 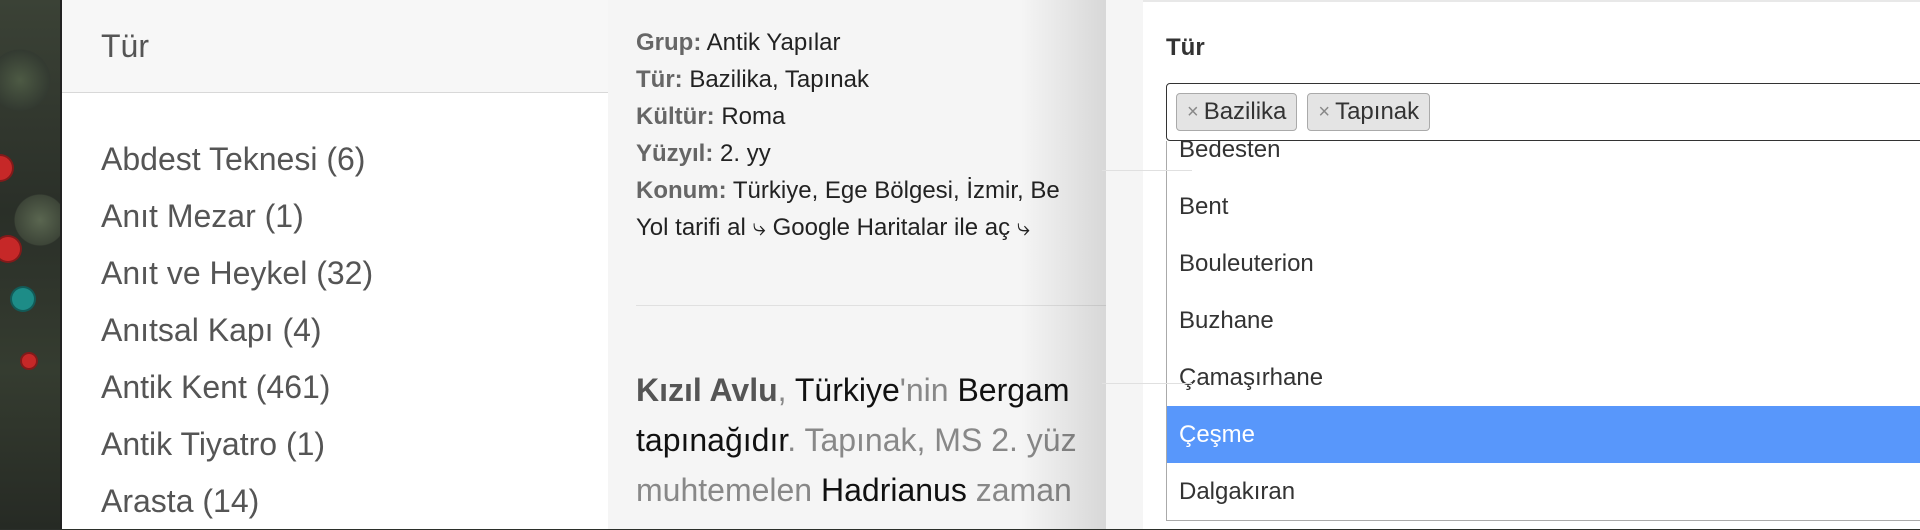 What do you see at coordinates (928, 390) in the screenshot?
I see `article-text-fragment: 'nin` at bounding box center [928, 390].